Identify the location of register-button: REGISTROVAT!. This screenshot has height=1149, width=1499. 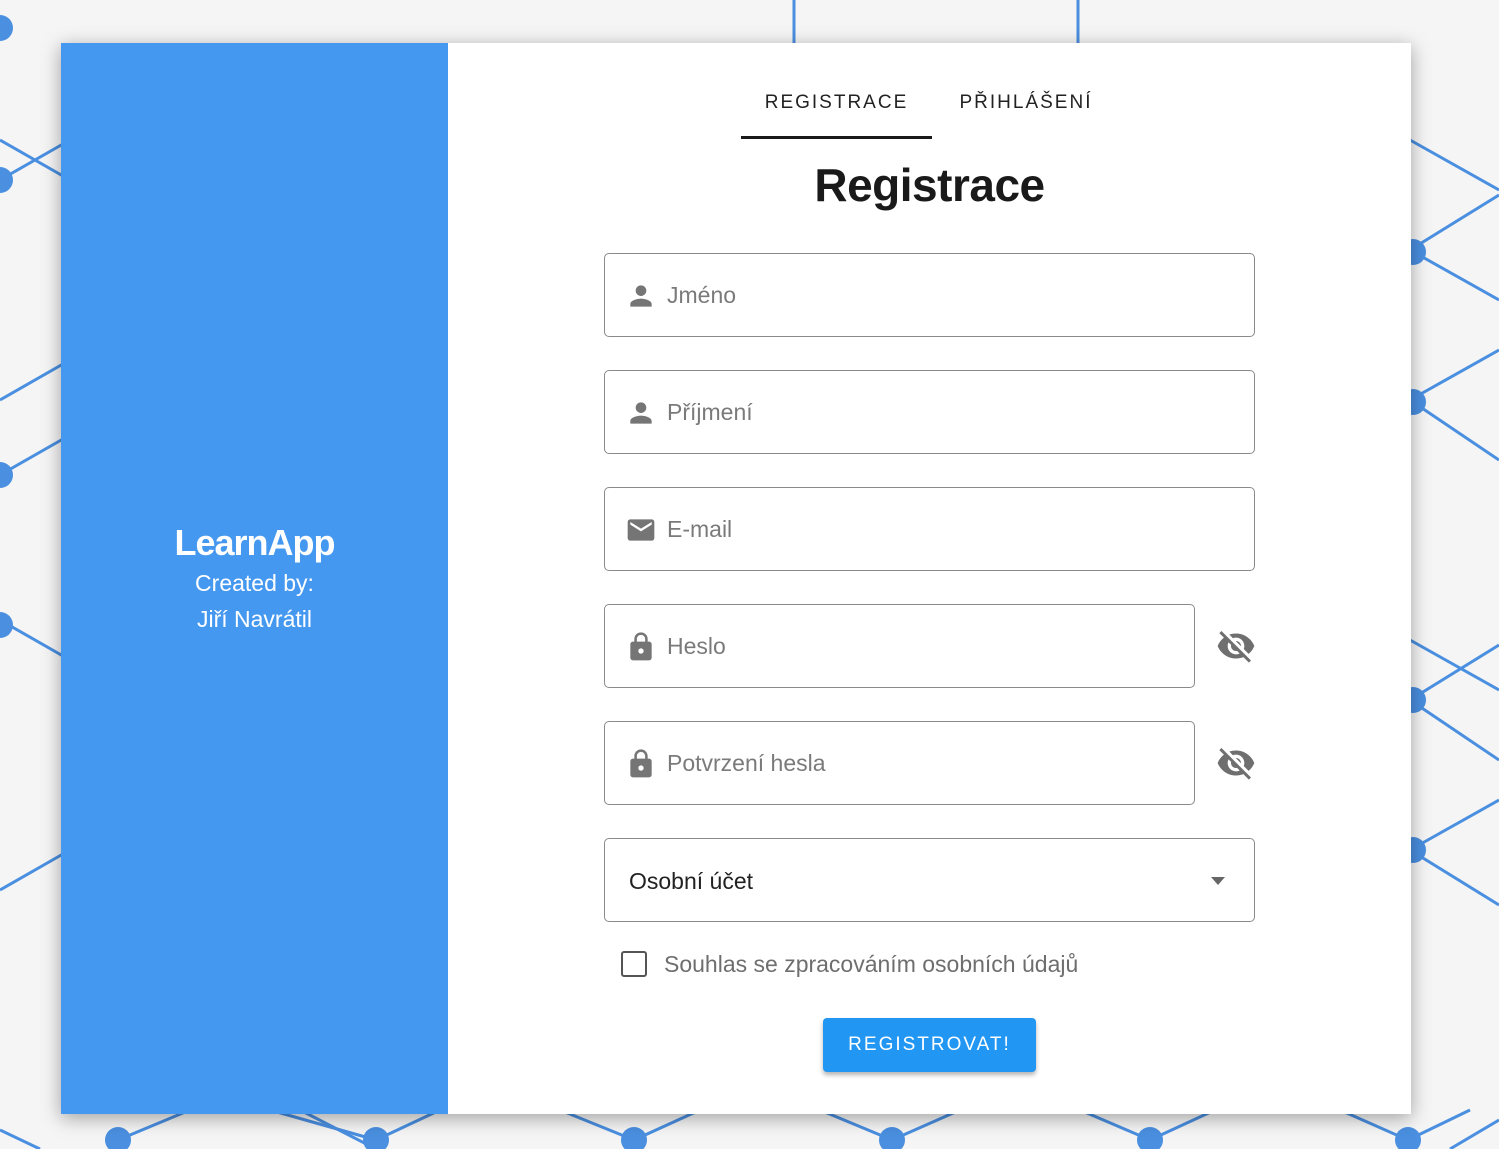
(929, 1045).